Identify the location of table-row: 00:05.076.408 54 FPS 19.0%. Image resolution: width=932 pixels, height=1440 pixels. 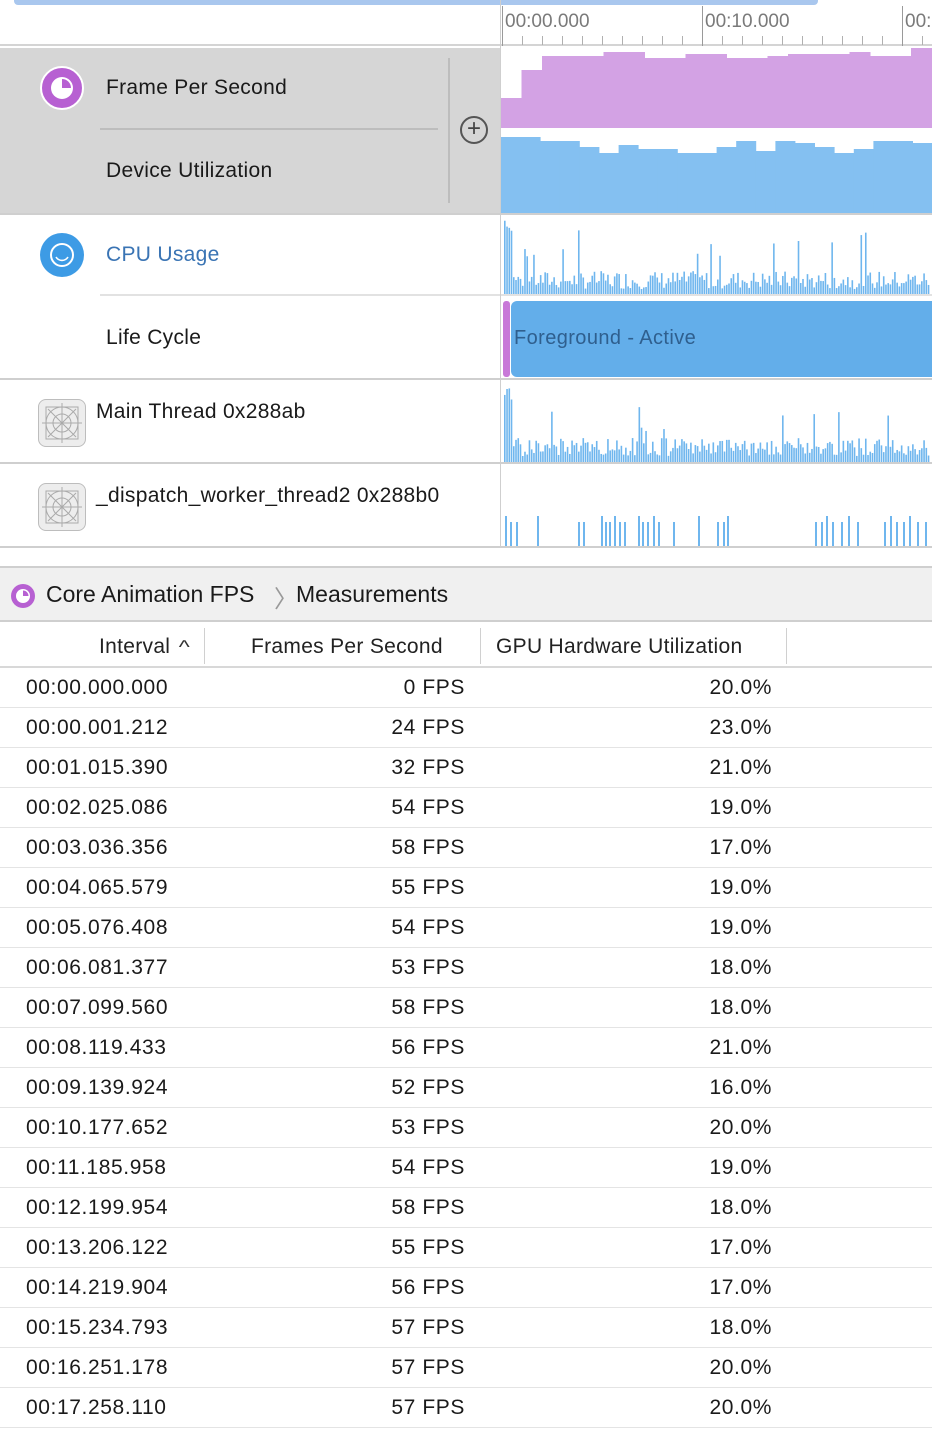
(466, 928).